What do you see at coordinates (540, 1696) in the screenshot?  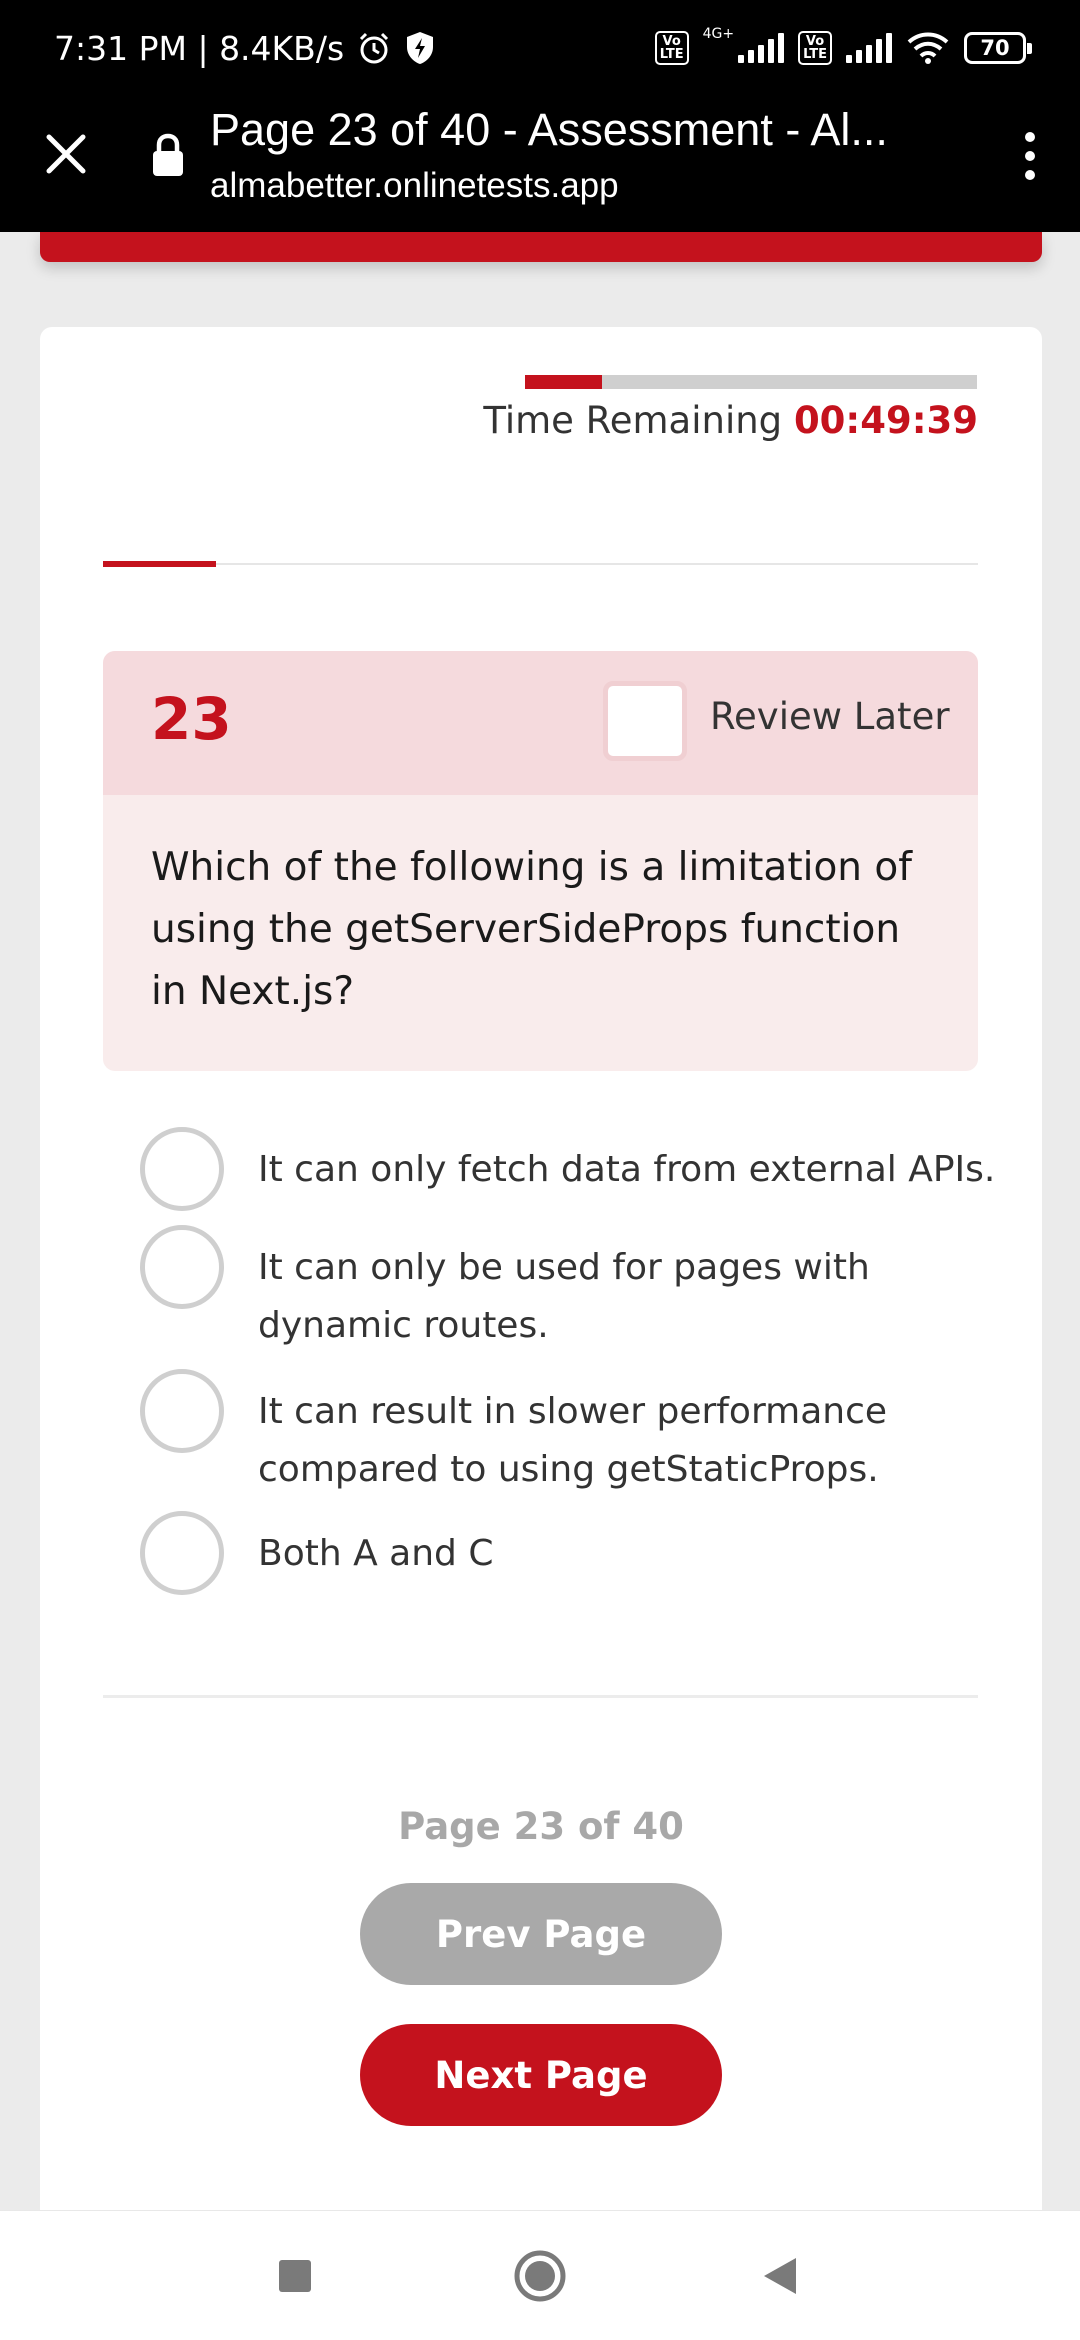 I see `footer-divider` at bounding box center [540, 1696].